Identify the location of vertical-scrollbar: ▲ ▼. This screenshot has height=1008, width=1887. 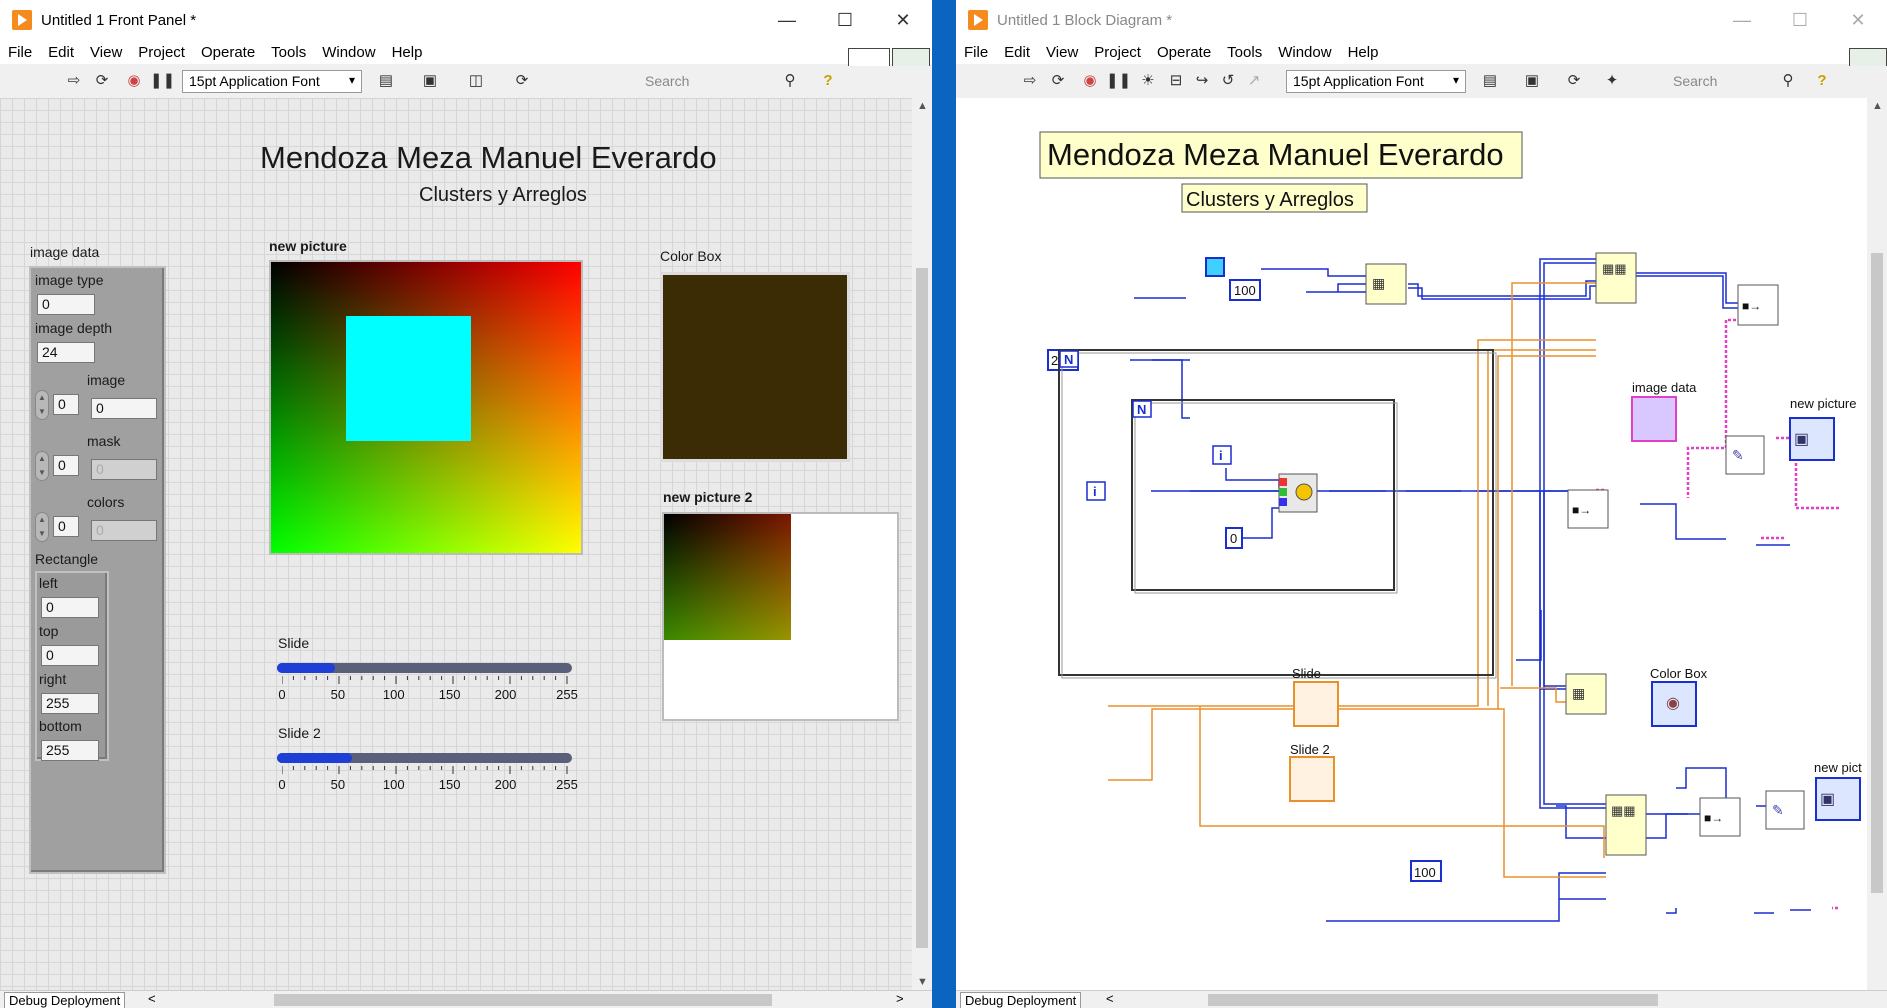
(922, 544).